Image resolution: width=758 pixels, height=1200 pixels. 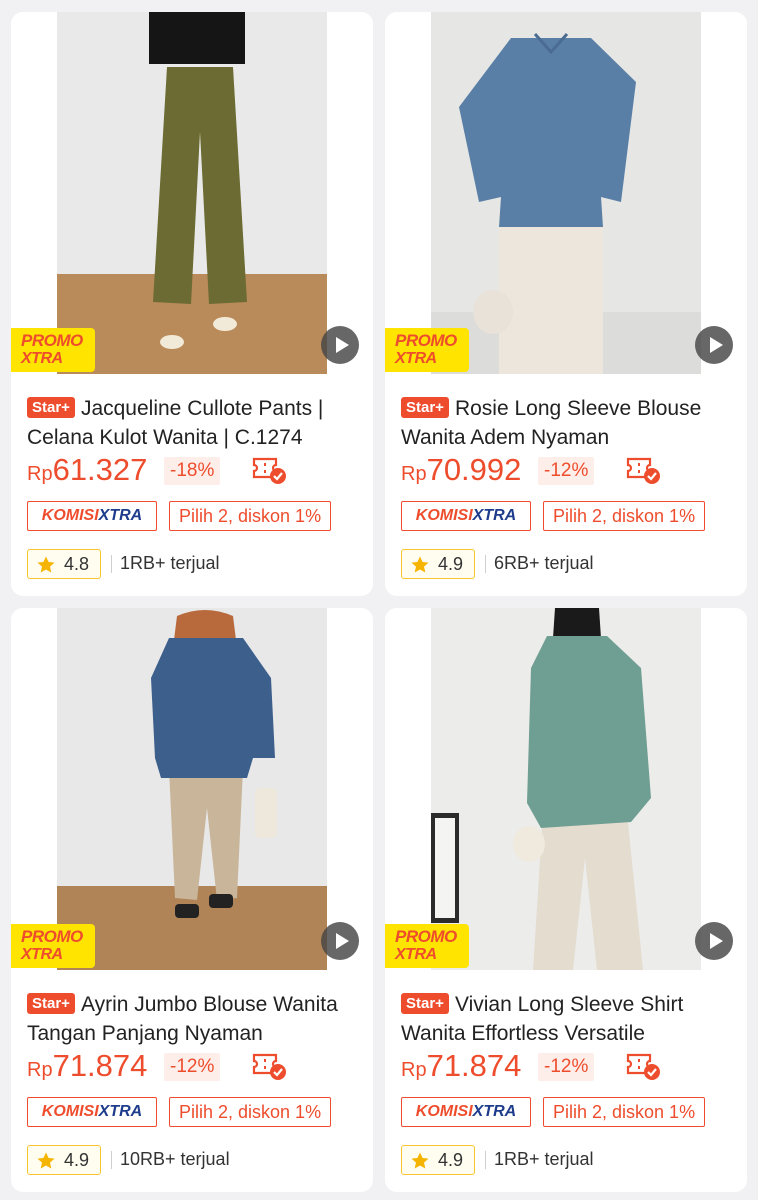 What do you see at coordinates (577, 623) in the screenshot?
I see `hair` at bounding box center [577, 623].